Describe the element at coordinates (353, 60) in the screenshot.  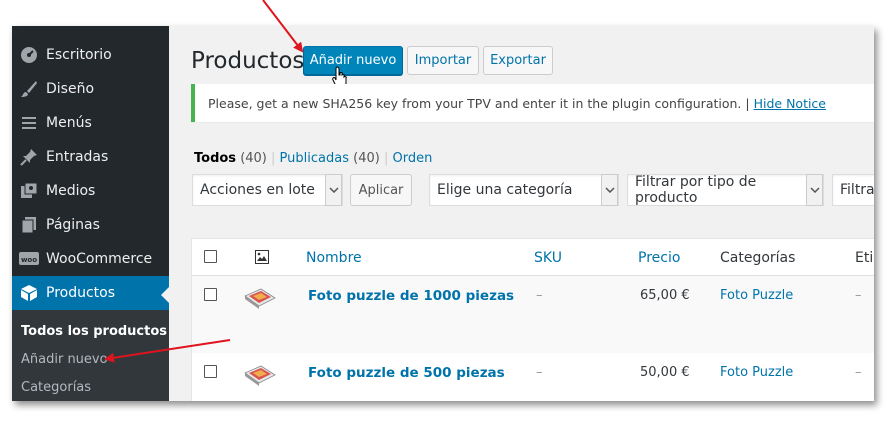
I see `add-new-button: Añadir nuevo` at that location.